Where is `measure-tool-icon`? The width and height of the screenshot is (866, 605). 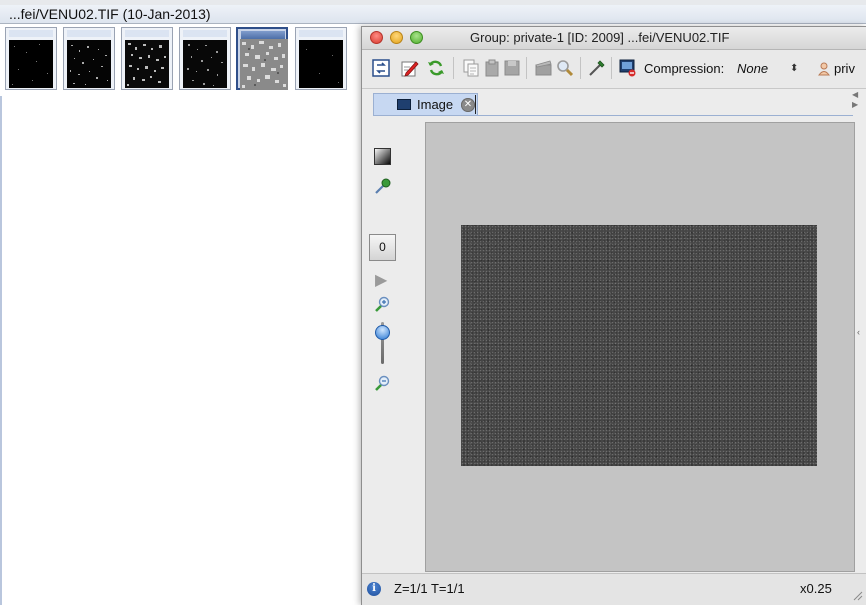
measure-tool-icon is located at coordinates (597, 68).